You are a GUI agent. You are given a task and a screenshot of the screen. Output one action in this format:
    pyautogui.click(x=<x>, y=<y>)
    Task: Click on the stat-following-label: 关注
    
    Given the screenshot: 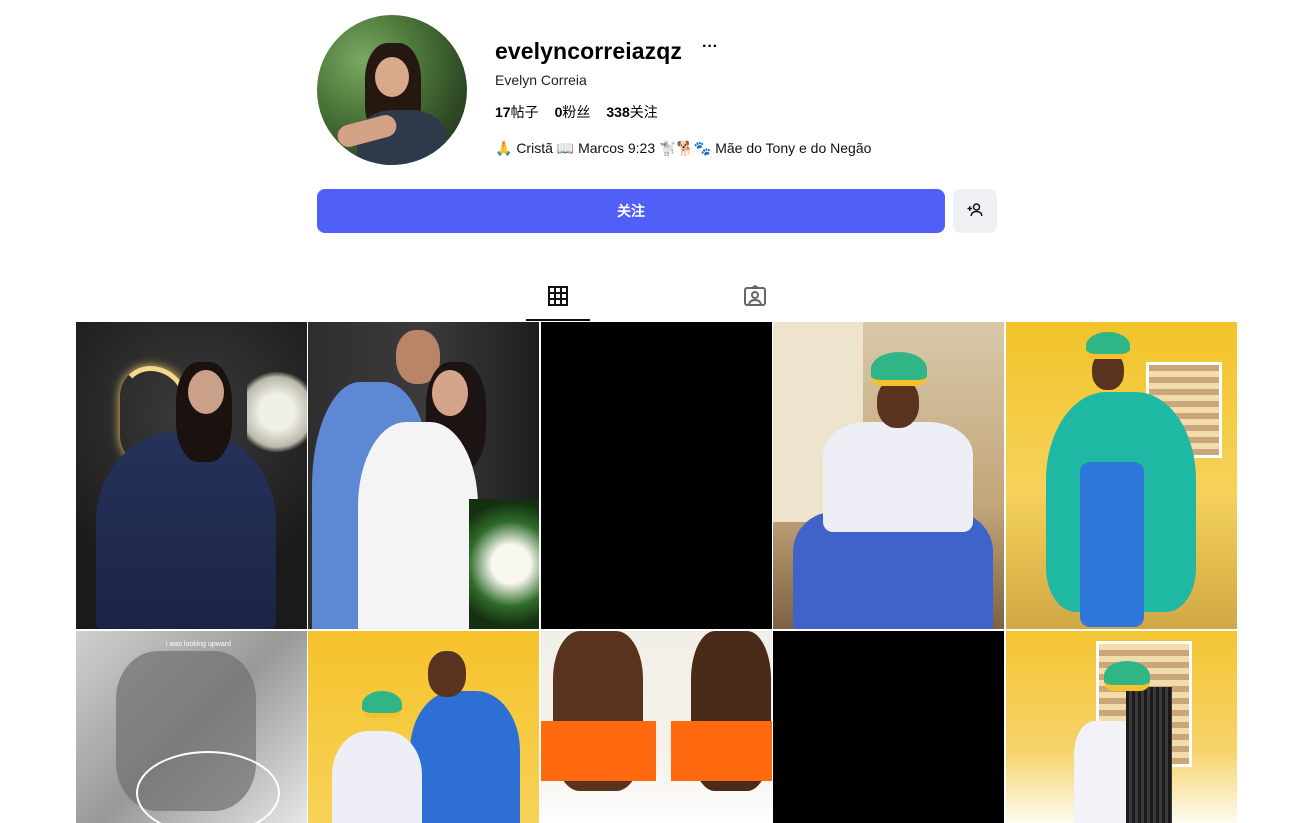 What is the action you would take?
    pyautogui.click(x=643, y=112)
    